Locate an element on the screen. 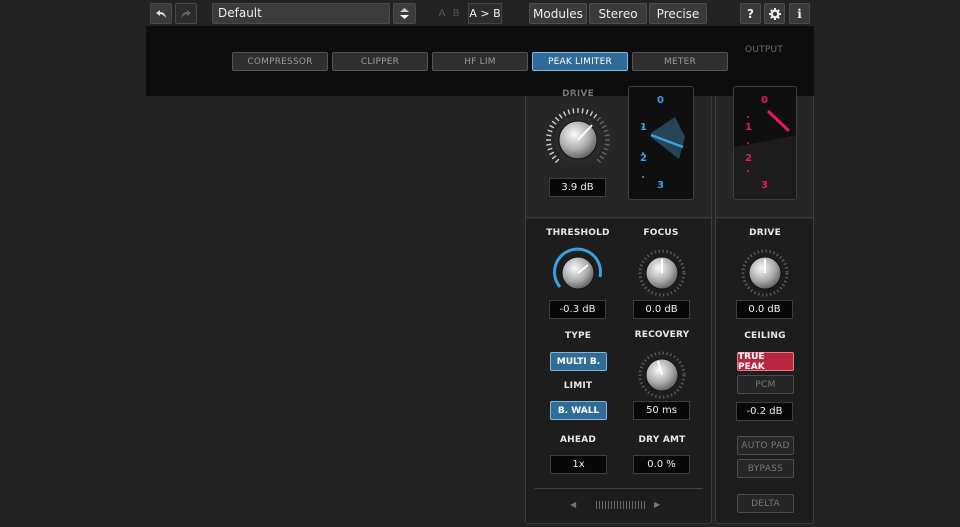 The width and height of the screenshot is (960, 527). module-tab-meter: METER is located at coordinates (680, 61).